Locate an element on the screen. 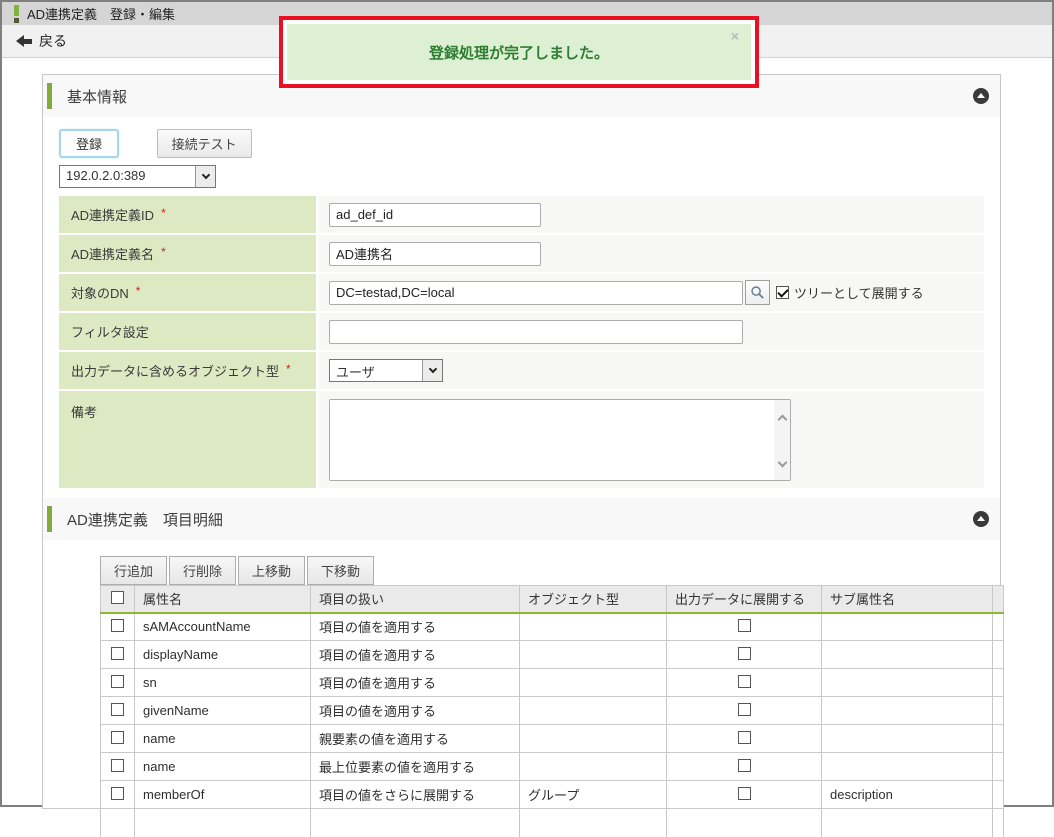 This screenshot has height=837, width=1054. note-textarea-frame is located at coordinates (560, 440).